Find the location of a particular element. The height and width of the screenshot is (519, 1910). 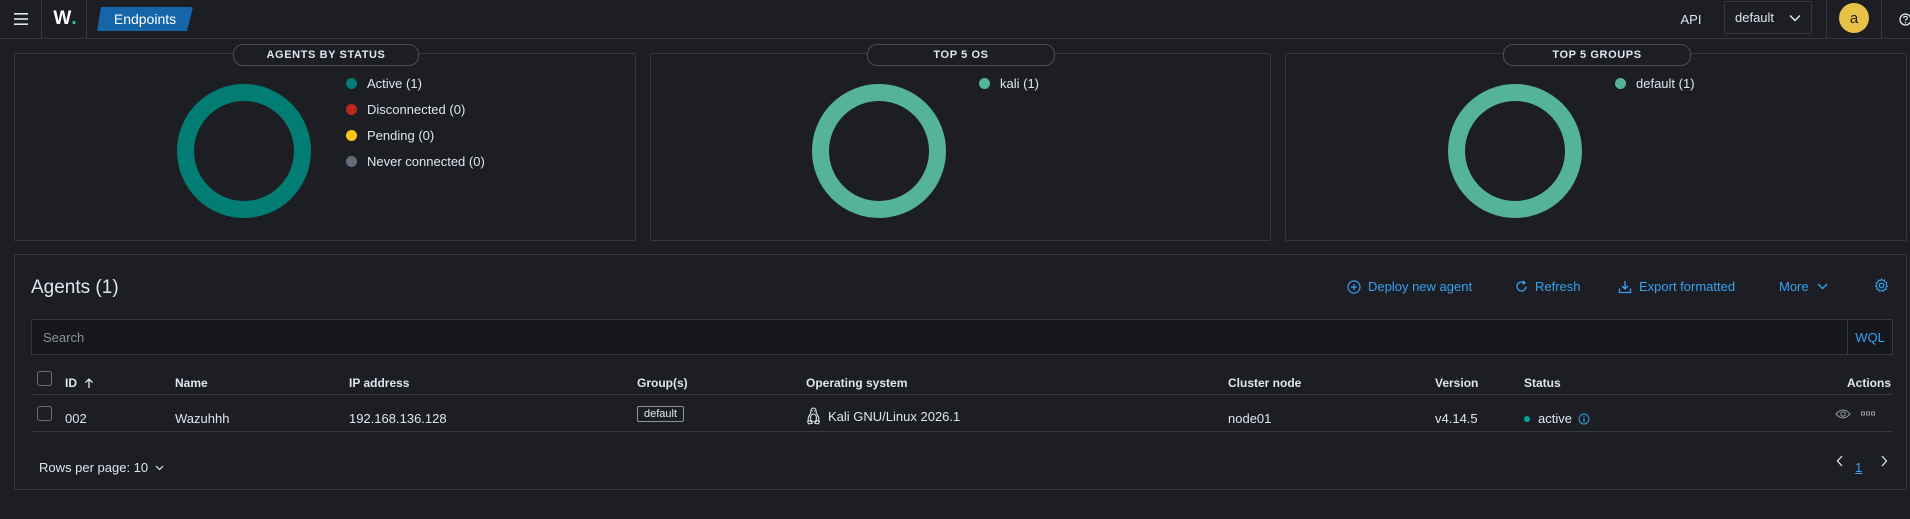

status-dot is located at coordinates (1527, 418).